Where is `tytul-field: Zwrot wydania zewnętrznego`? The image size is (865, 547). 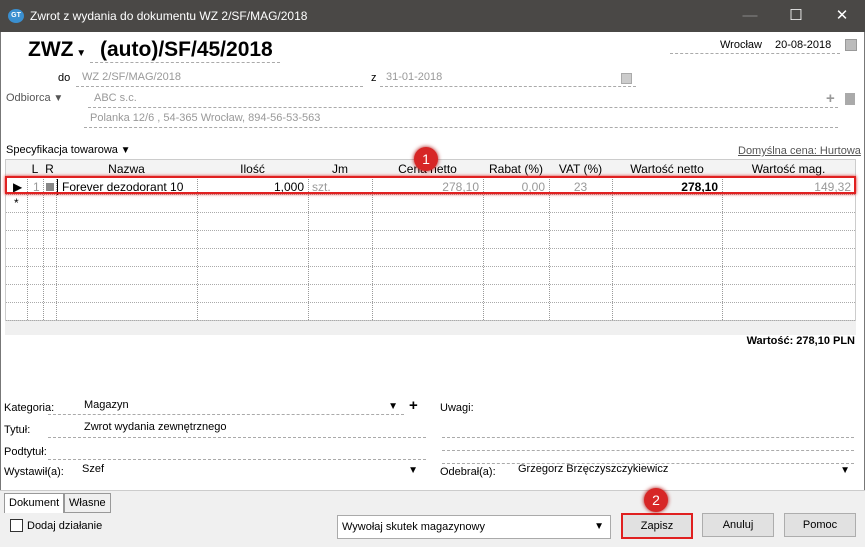 tytul-field: Zwrot wydania zewnętrznego is located at coordinates (237, 429).